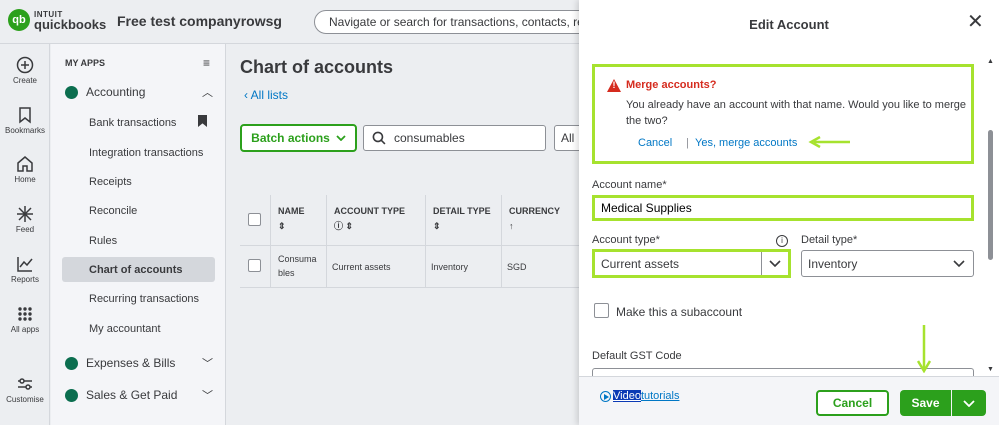 This screenshot has width=999, height=425. What do you see at coordinates (71, 92) in the screenshot?
I see `accounting-app-icon` at bounding box center [71, 92].